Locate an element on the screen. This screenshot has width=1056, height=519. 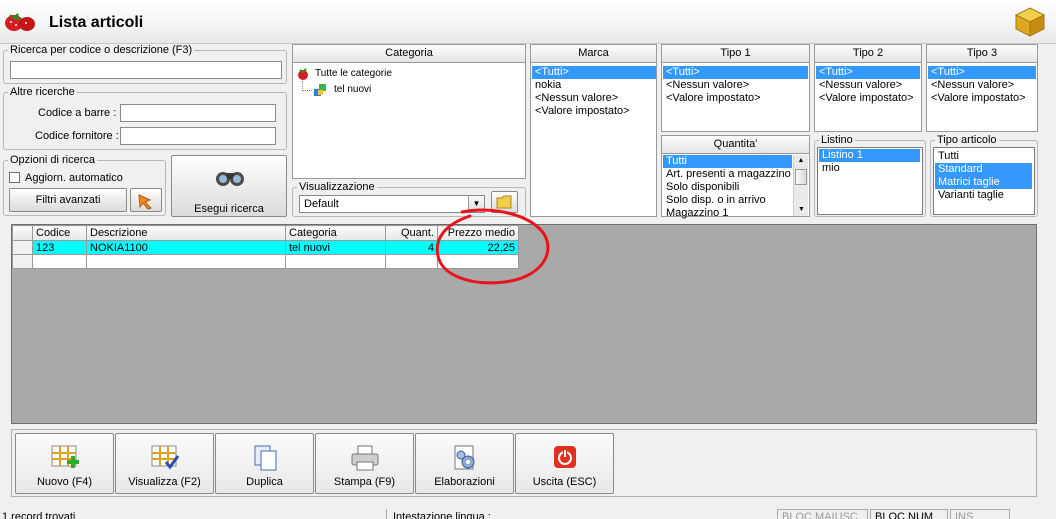
status-insert: INS is located at coordinates (980, 514).